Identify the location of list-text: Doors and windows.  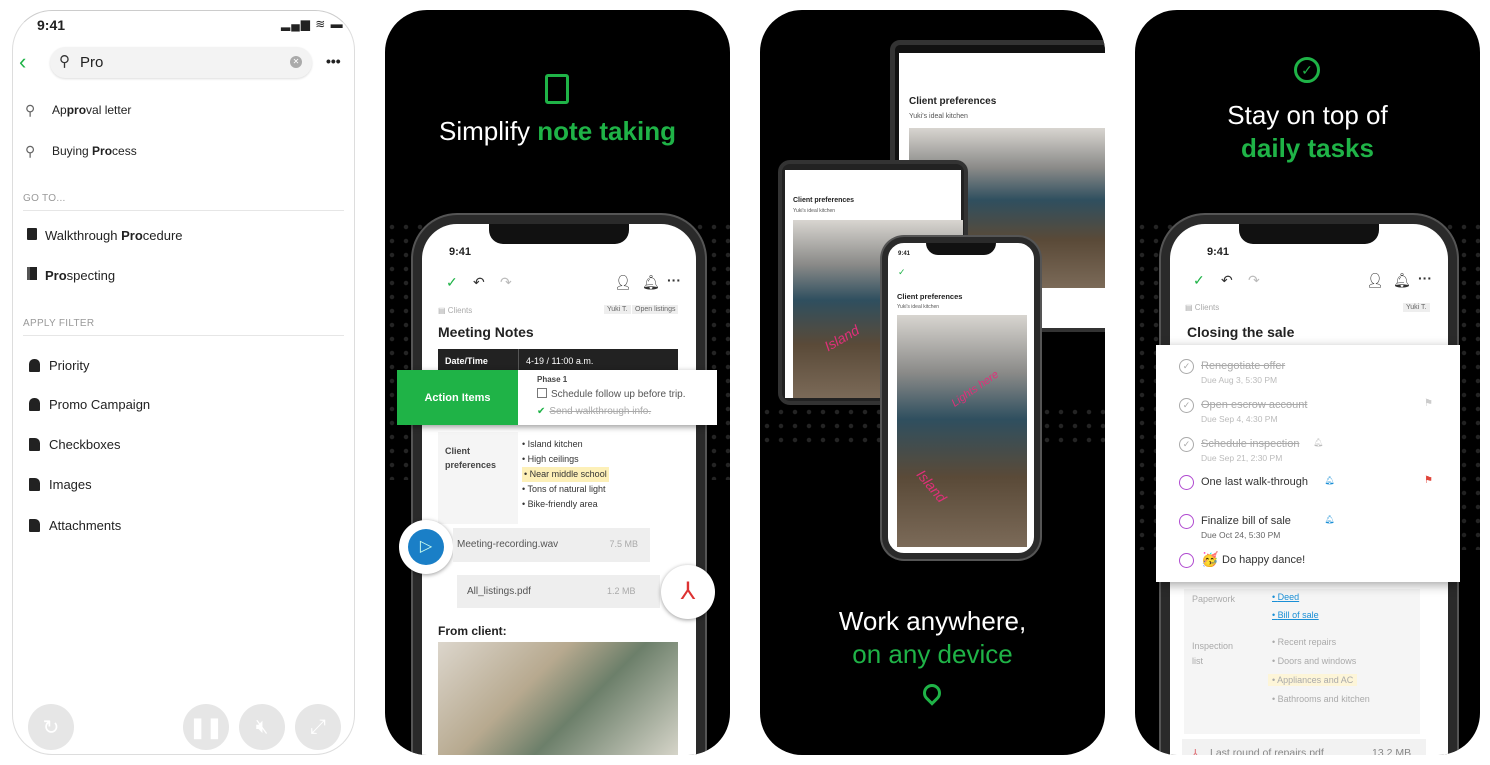
(1317, 661).